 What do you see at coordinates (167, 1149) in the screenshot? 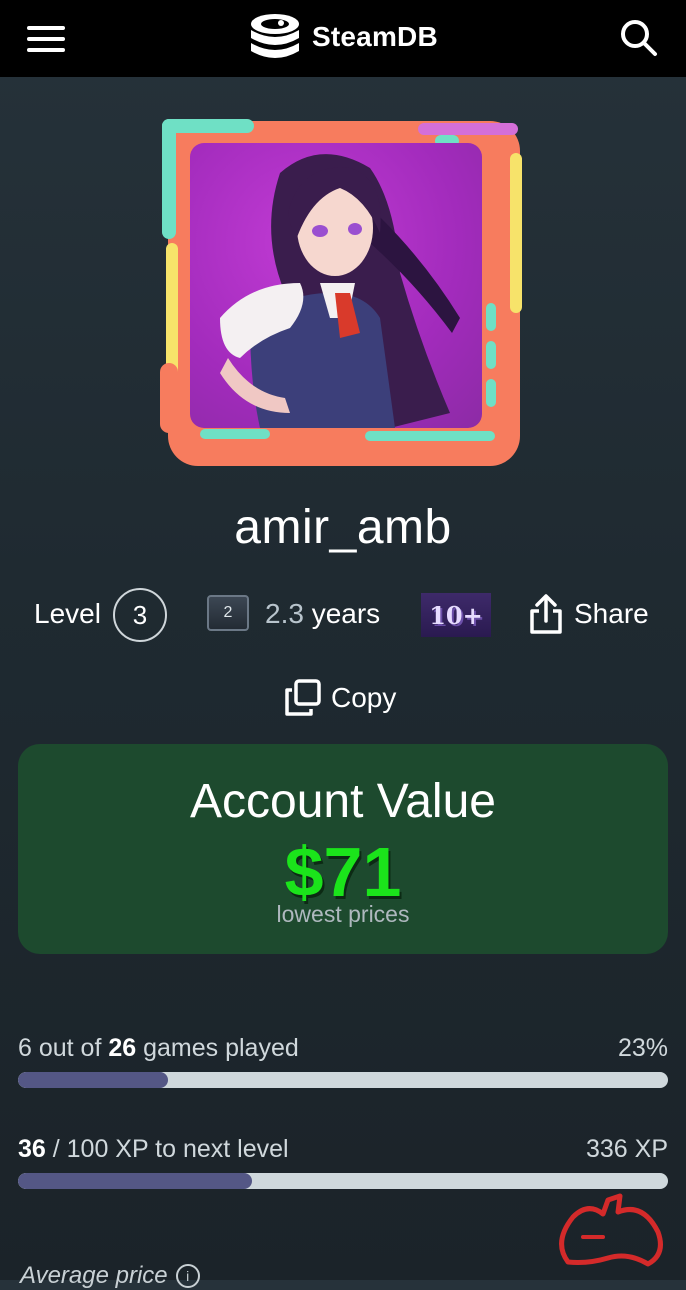
I see `xp-suffix: / 100 XP to next level` at bounding box center [167, 1149].